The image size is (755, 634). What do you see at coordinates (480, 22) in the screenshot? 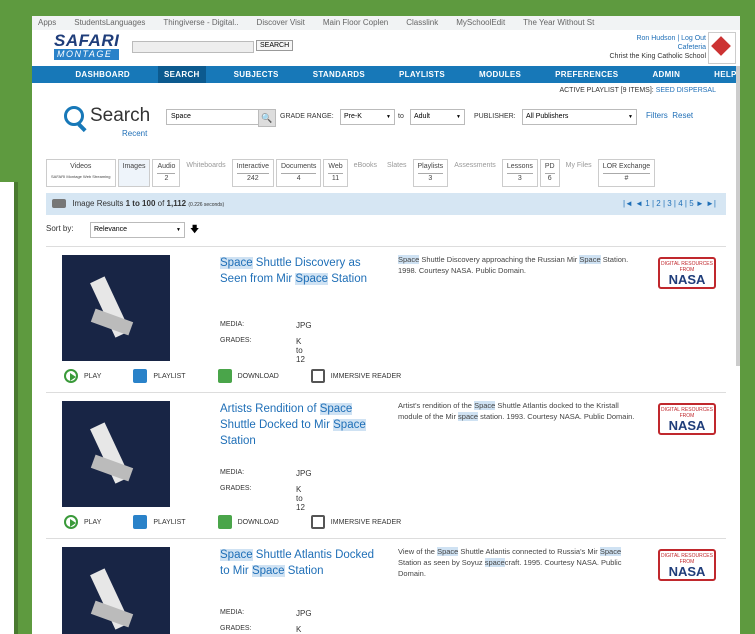
I see `bookmark-item: MySchoolEdit` at bounding box center [480, 22].